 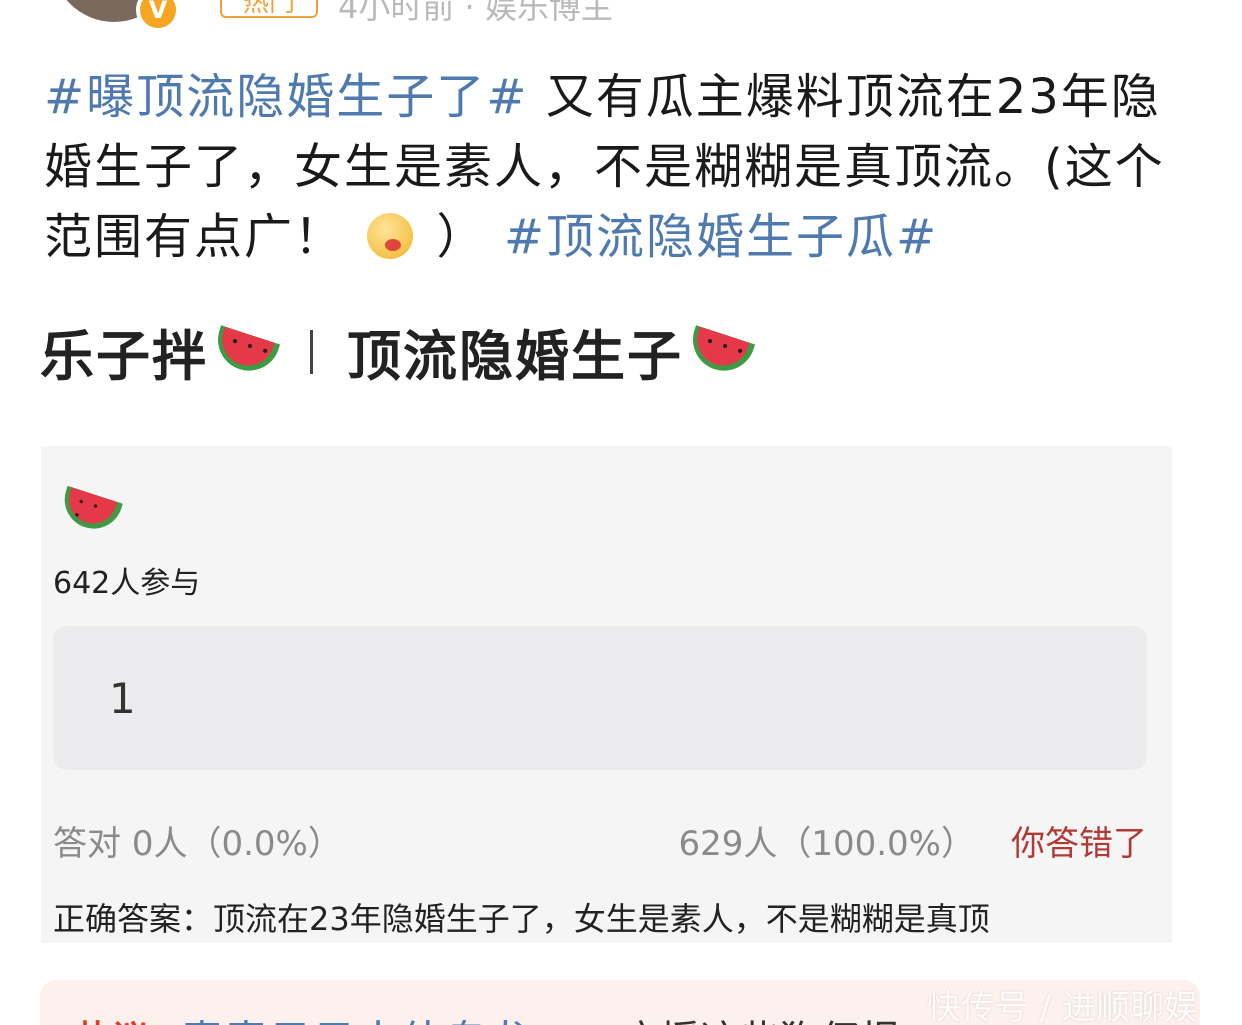 I want to click on hashtag-link: #曝顶流隐婚生子了#, so click(x=286, y=97).